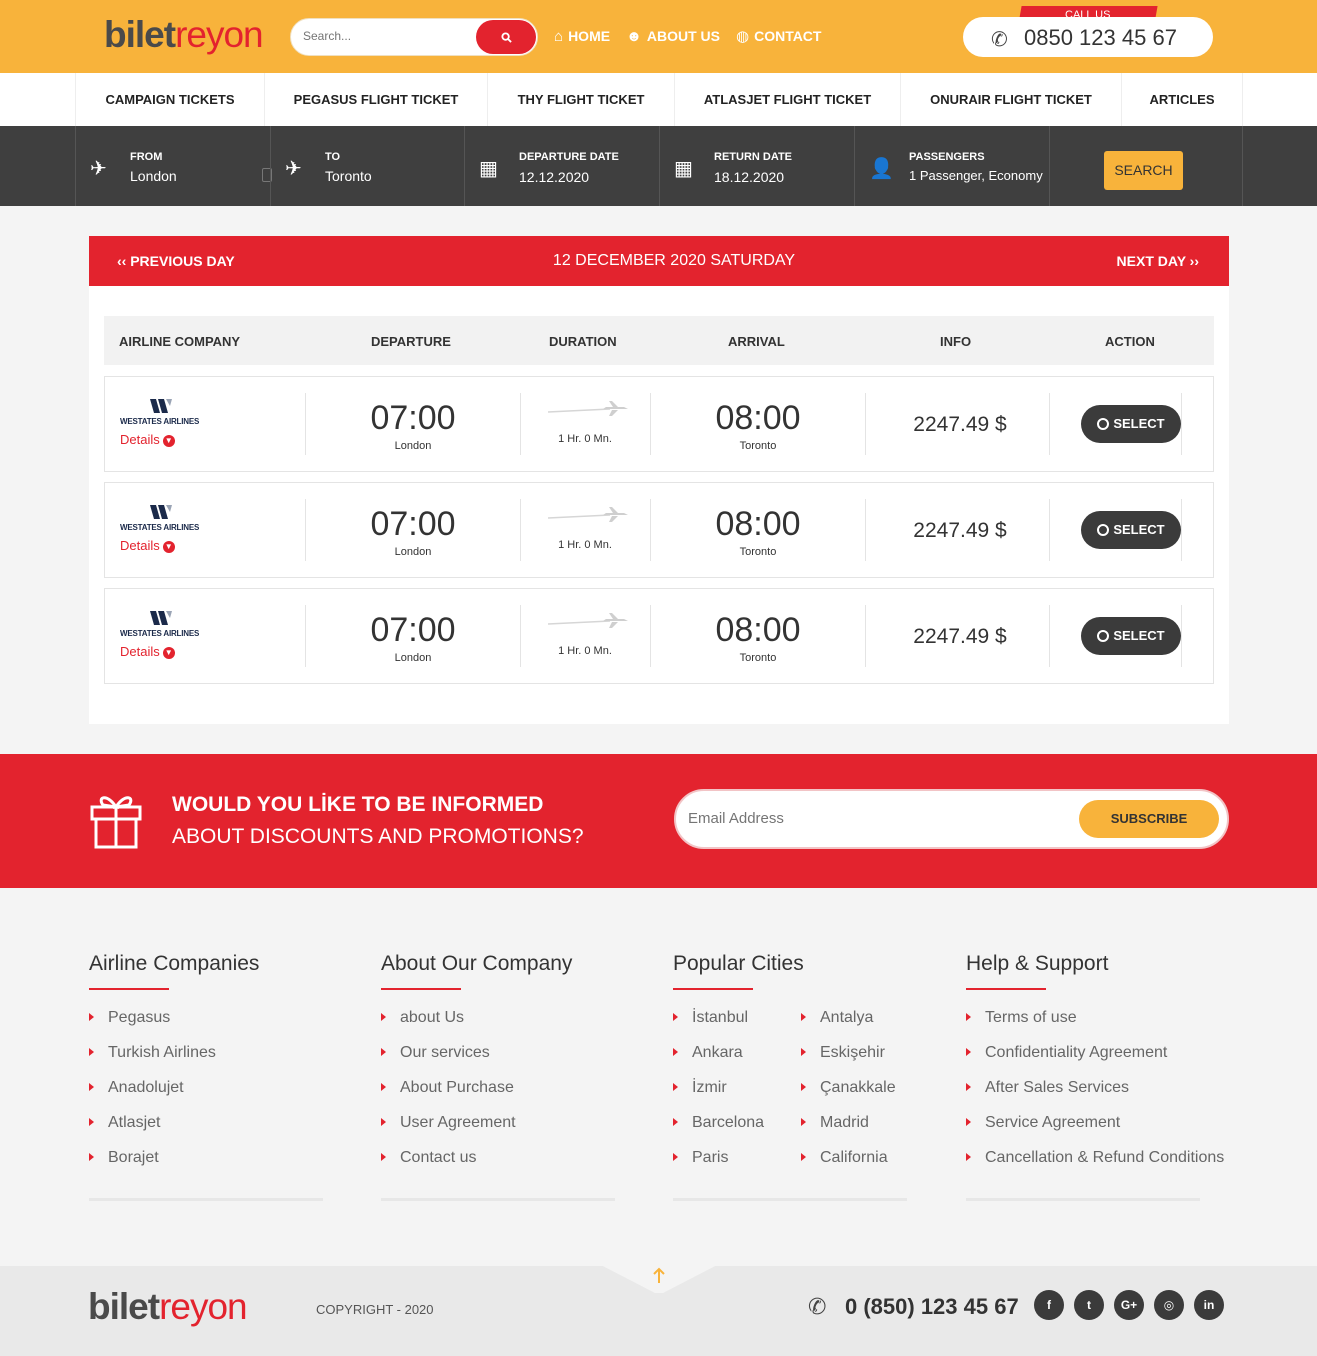  What do you see at coordinates (140, 651) in the screenshot?
I see `details-label: Details` at bounding box center [140, 651].